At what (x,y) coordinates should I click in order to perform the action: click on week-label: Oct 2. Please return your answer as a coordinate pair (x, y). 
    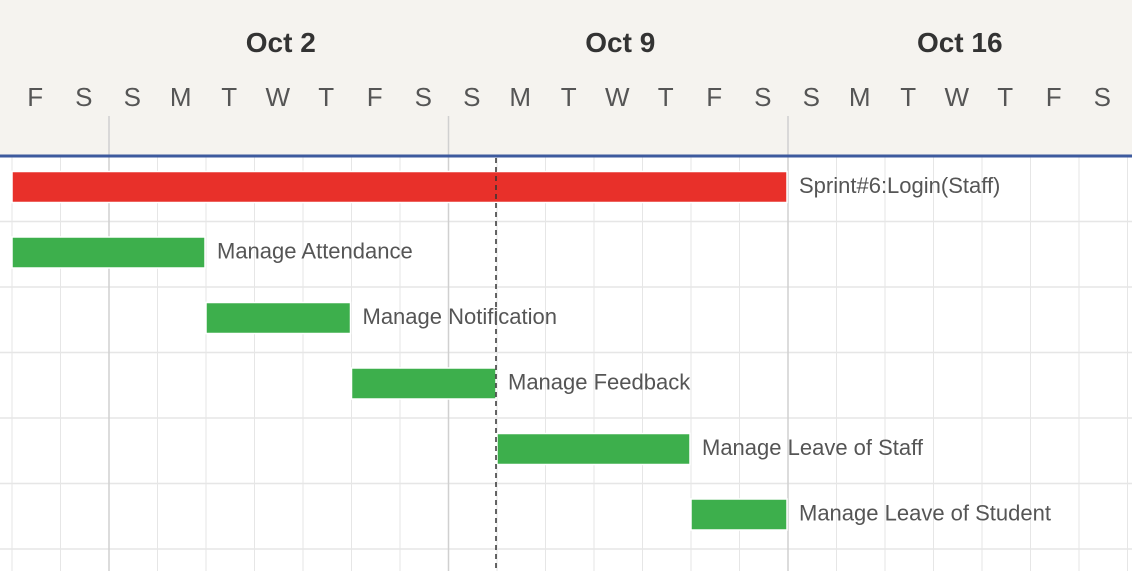
    Looking at the image, I should click on (281, 42).